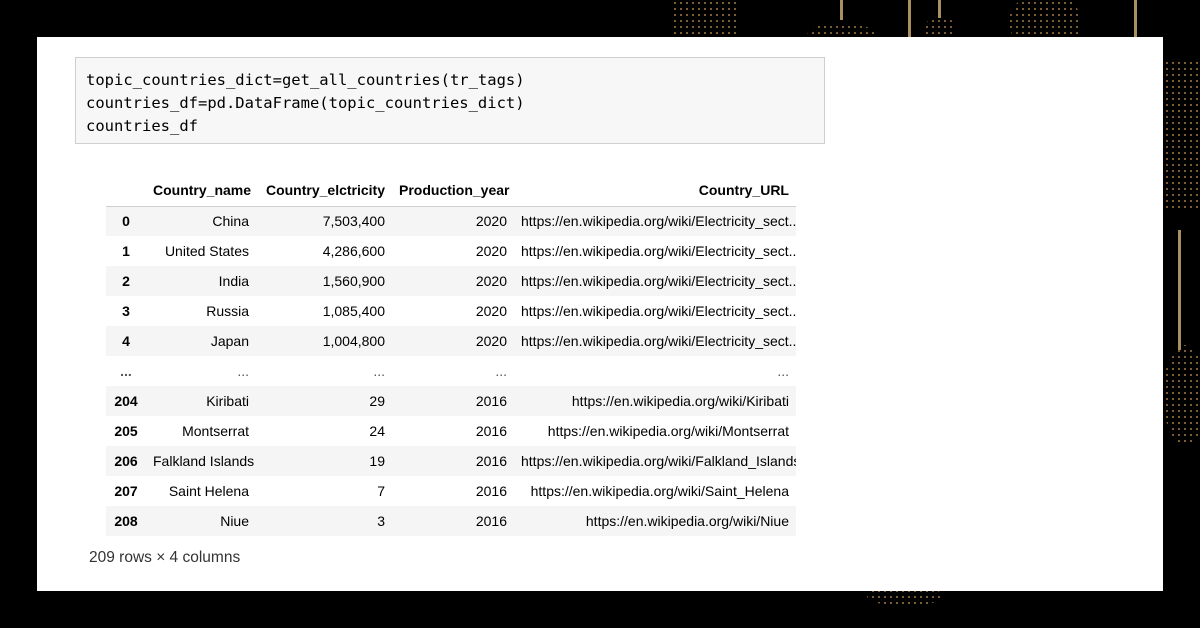 This screenshot has width=1200, height=628. I want to click on cell-country-electricity: 1,085,400, so click(353, 311).